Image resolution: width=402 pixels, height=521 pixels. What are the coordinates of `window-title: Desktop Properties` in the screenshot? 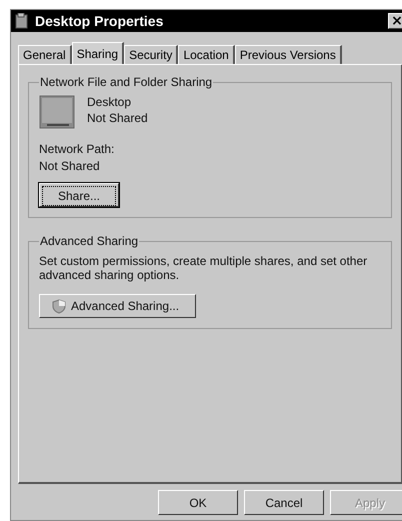 It's located at (99, 21).